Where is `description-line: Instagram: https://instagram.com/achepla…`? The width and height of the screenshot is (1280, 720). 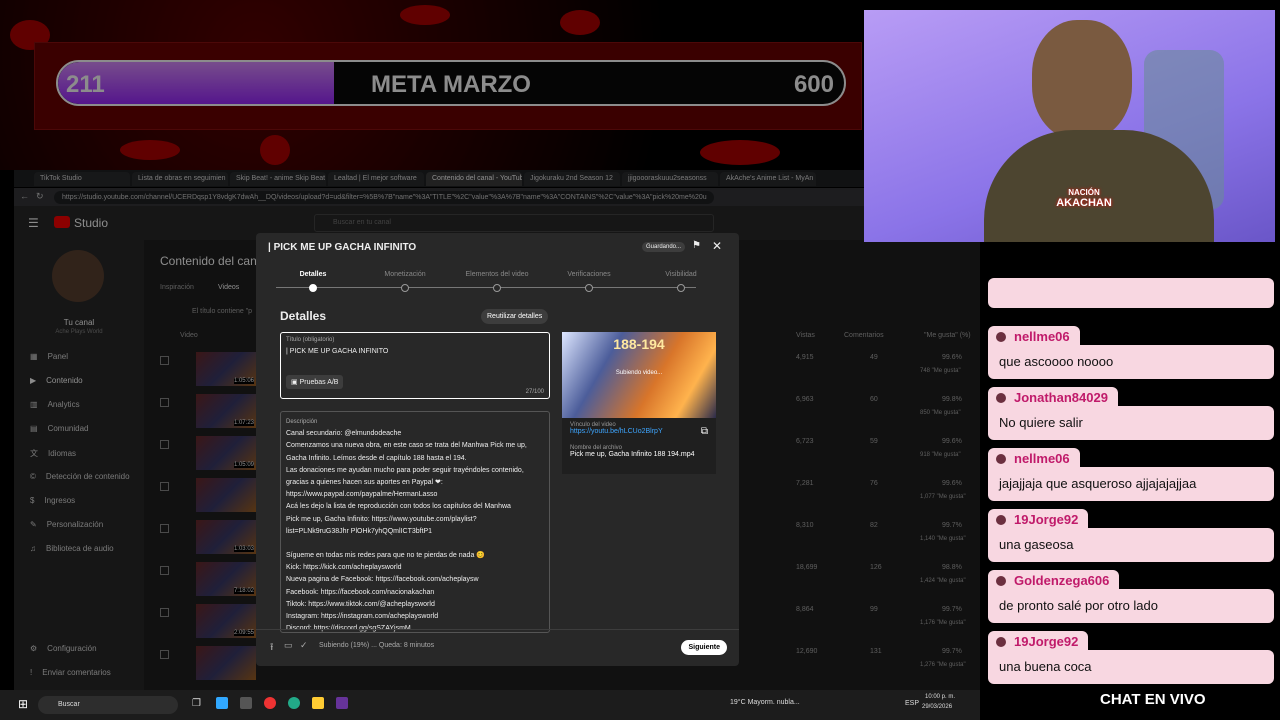
description-line: Instagram: https://instagram.com/achepla… is located at coordinates (362, 617).